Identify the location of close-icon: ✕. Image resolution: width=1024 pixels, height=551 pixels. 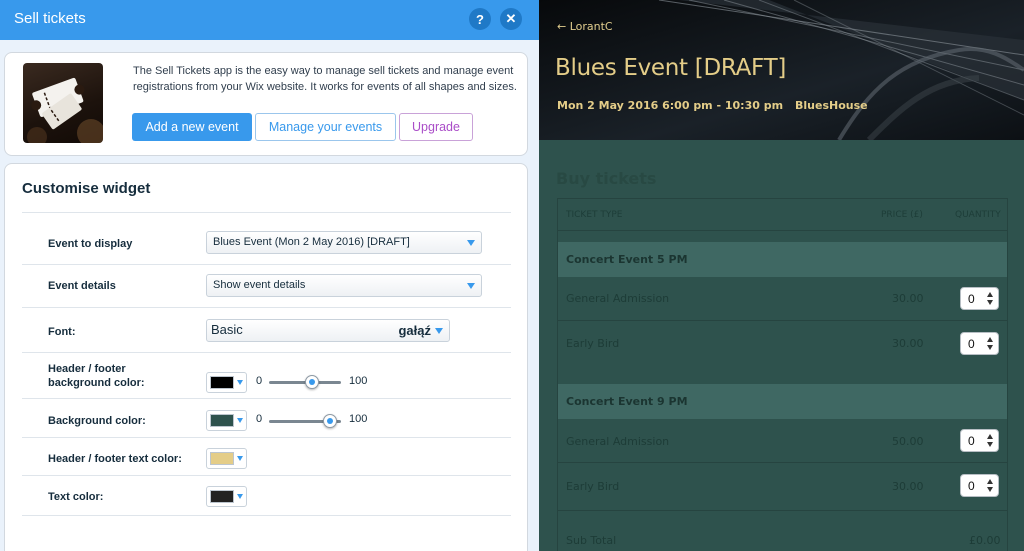
(511, 18).